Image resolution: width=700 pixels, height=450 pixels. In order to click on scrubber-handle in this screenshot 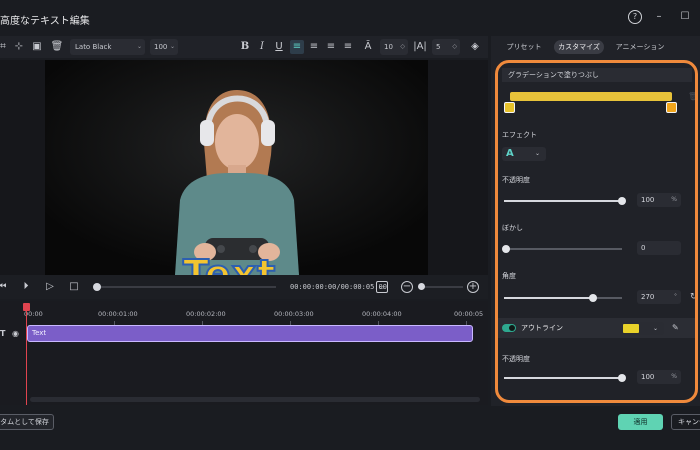, I will do `click(97, 287)`.